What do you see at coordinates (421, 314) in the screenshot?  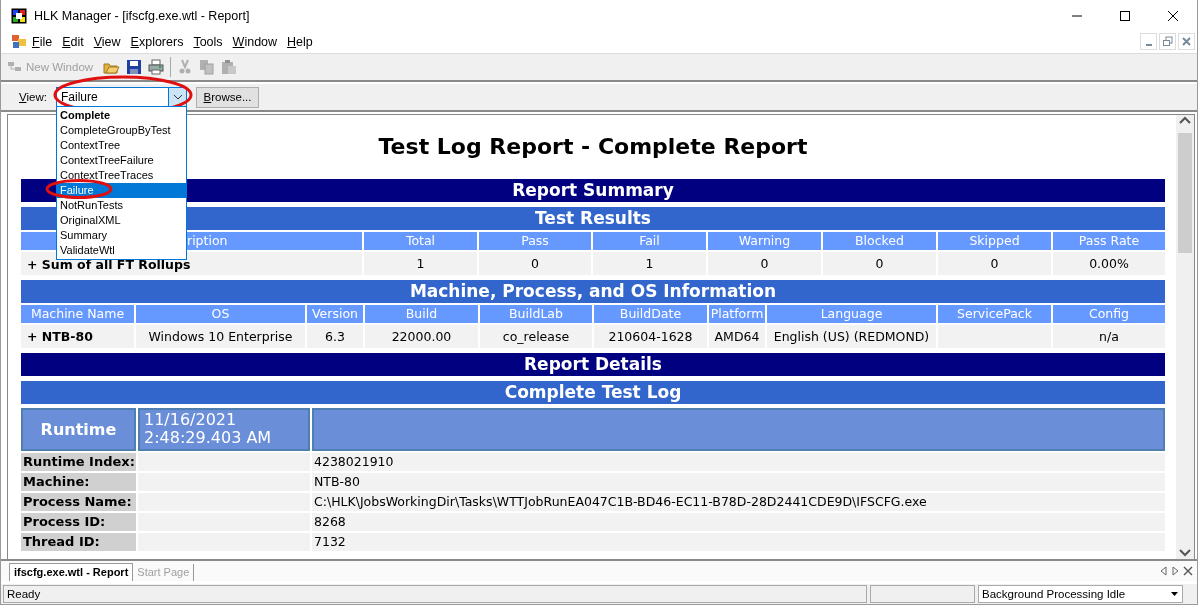 I see `column-header: Build` at bounding box center [421, 314].